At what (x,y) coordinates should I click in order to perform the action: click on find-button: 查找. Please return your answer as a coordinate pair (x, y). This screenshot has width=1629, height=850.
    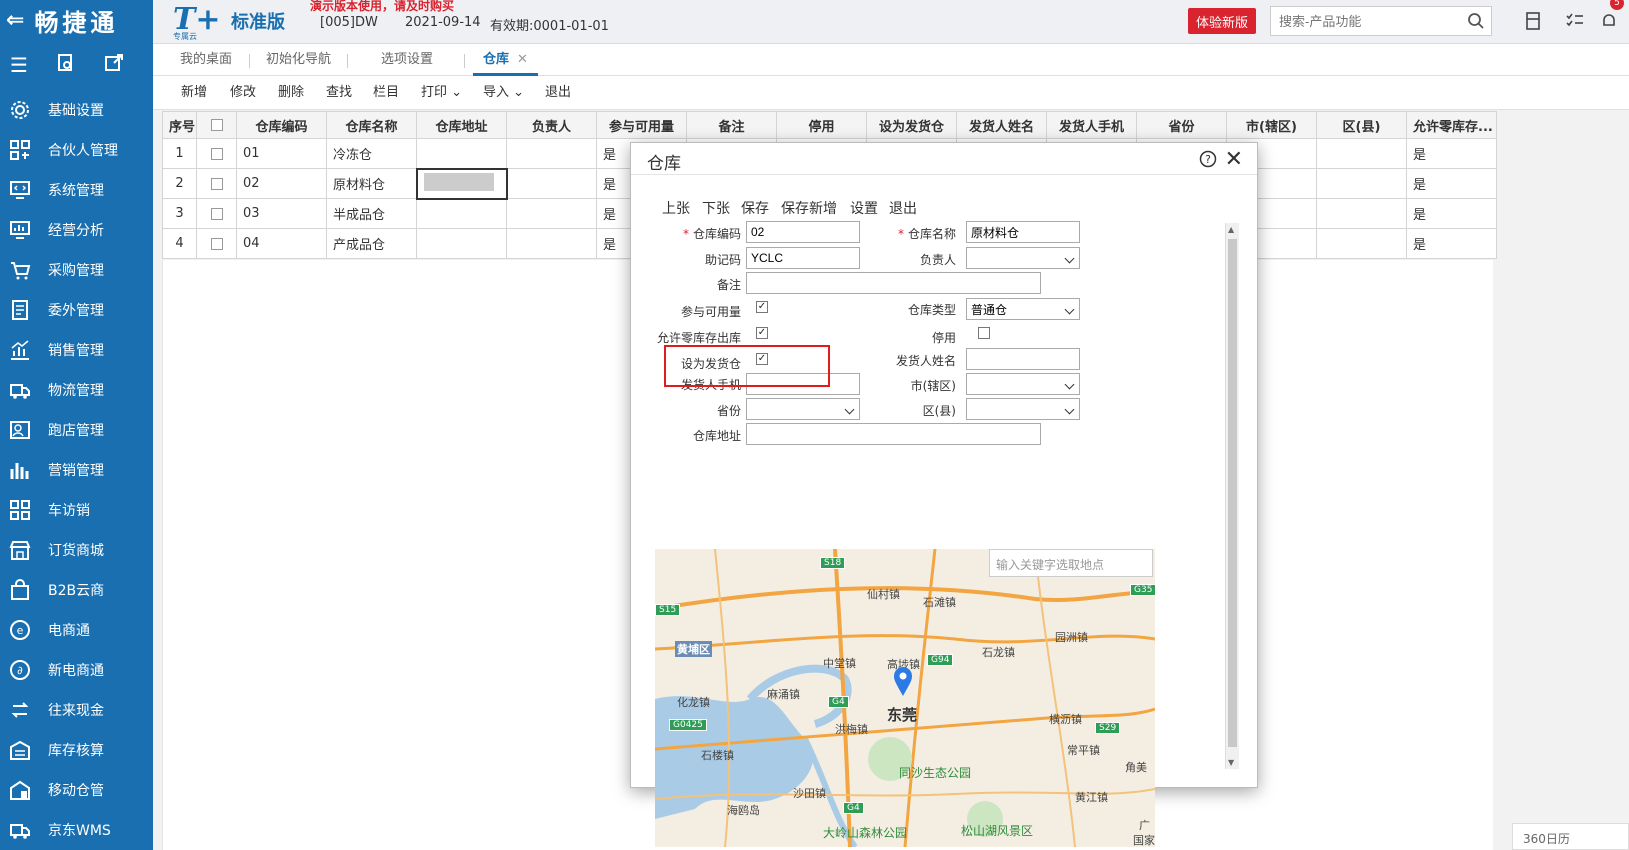
    Looking at the image, I should click on (339, 93).